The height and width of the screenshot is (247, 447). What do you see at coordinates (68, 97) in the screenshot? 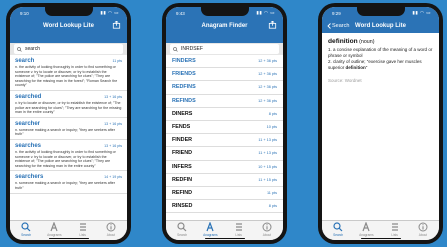
I see `entry-header: searched 13 + 16 pts` at bounding box center [68, 97].